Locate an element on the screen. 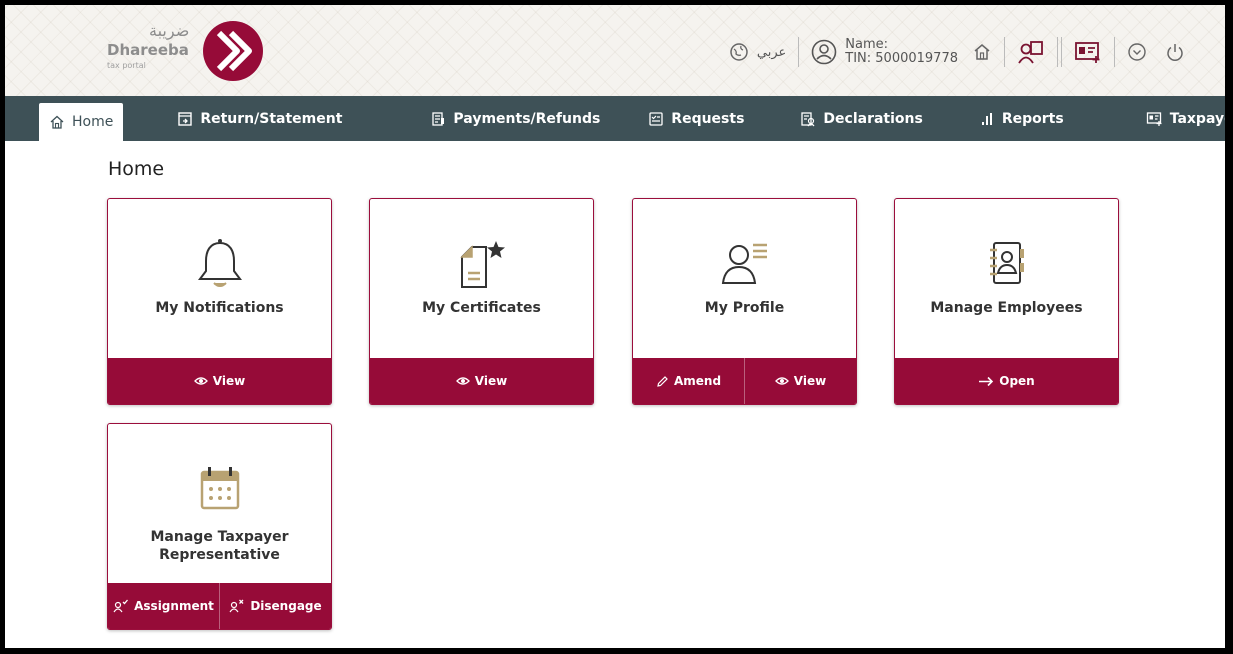 This screenshot has height=654, width=1233. card-my-notifications: My Notifications View is located at coordinates (219, 301).